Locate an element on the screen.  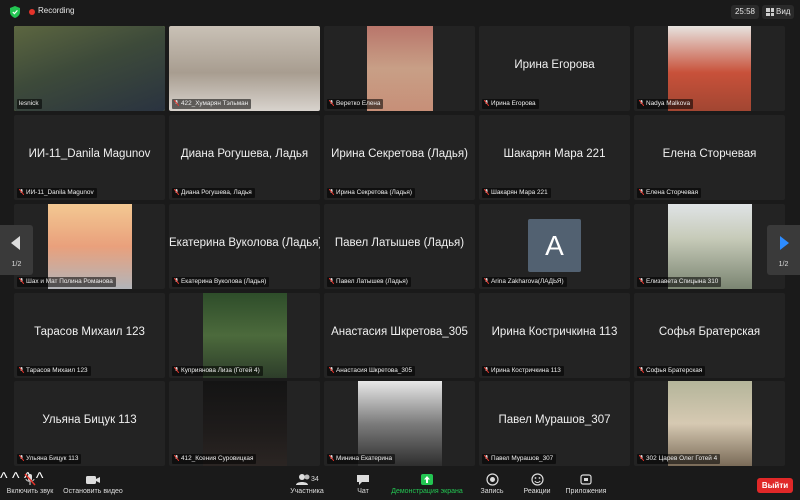
reactions-label: Реакции is located at coordinates (537, 491).